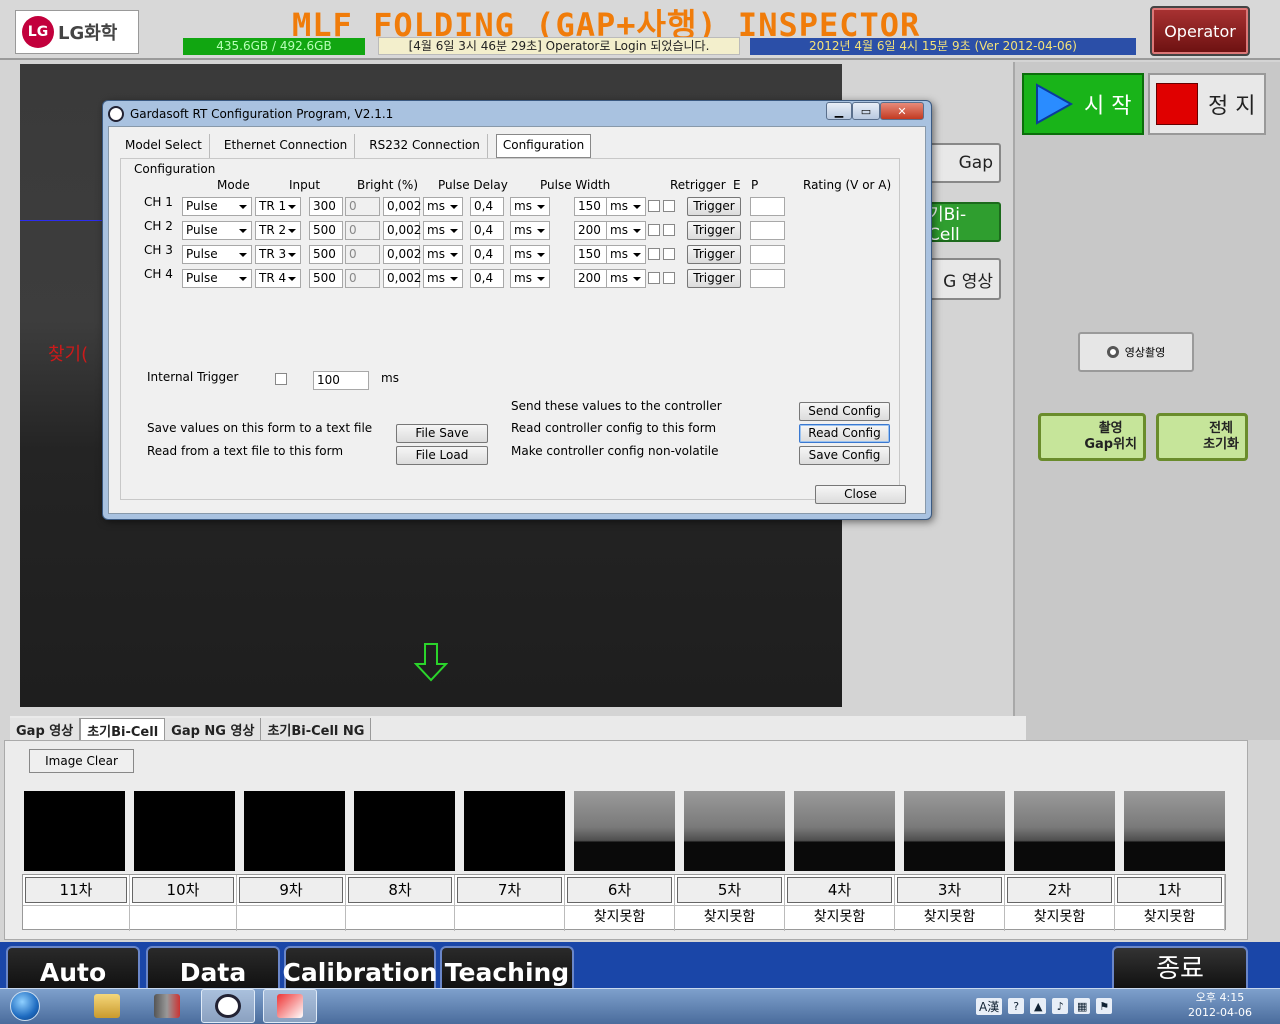  Describe the element at coordinates (1082, 1006) in the screenshot. I see `network-icon: ▦` at that location.